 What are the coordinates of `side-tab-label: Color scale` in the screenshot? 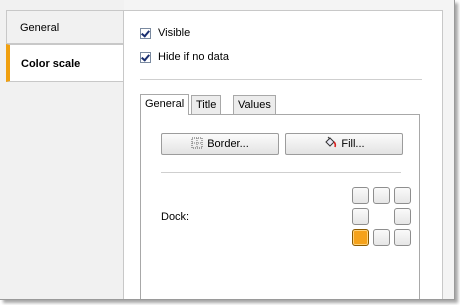 It's located at (51, 64).